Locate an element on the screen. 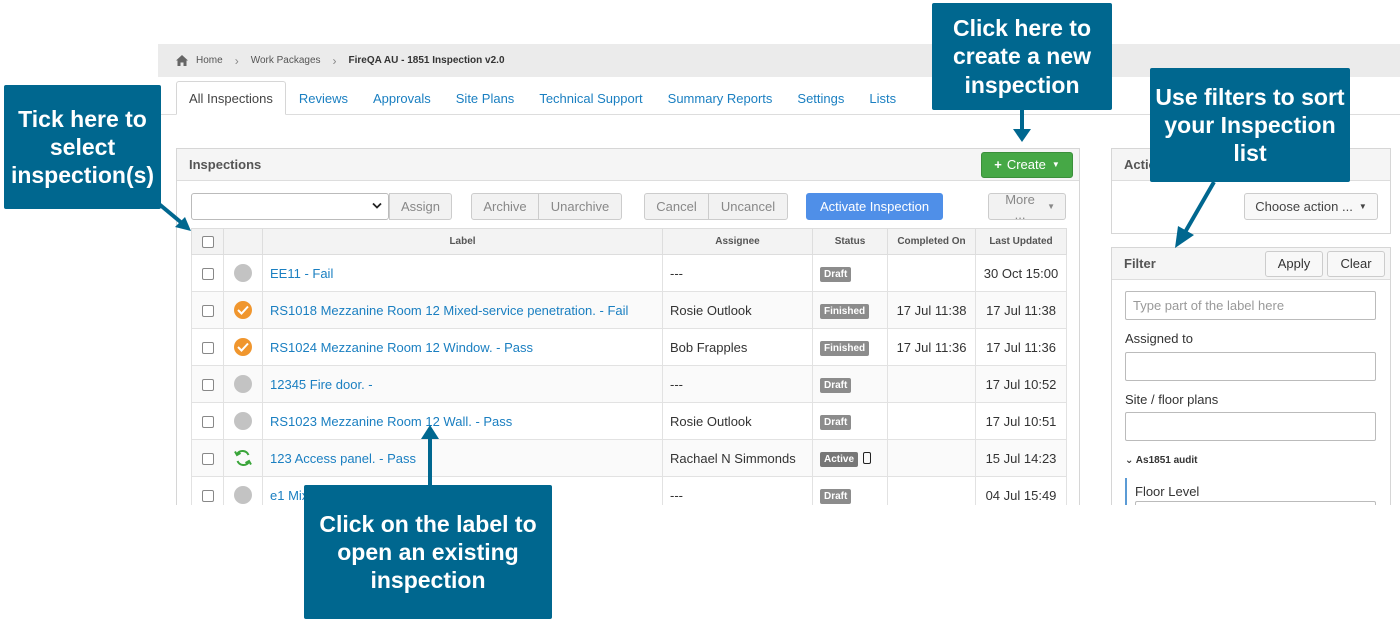 This screenshot has height=623, width=1400. label-column-header: Label is located at coordinates (462, 241).